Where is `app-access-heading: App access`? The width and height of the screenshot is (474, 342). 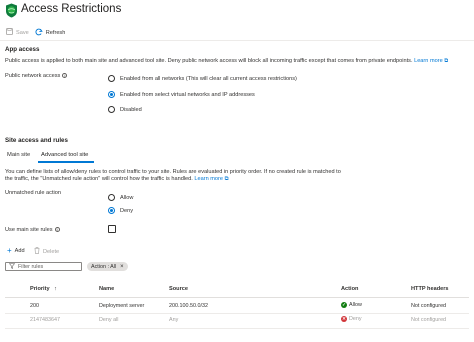
app-access-heading: App access is located at coordinates (22, 49).